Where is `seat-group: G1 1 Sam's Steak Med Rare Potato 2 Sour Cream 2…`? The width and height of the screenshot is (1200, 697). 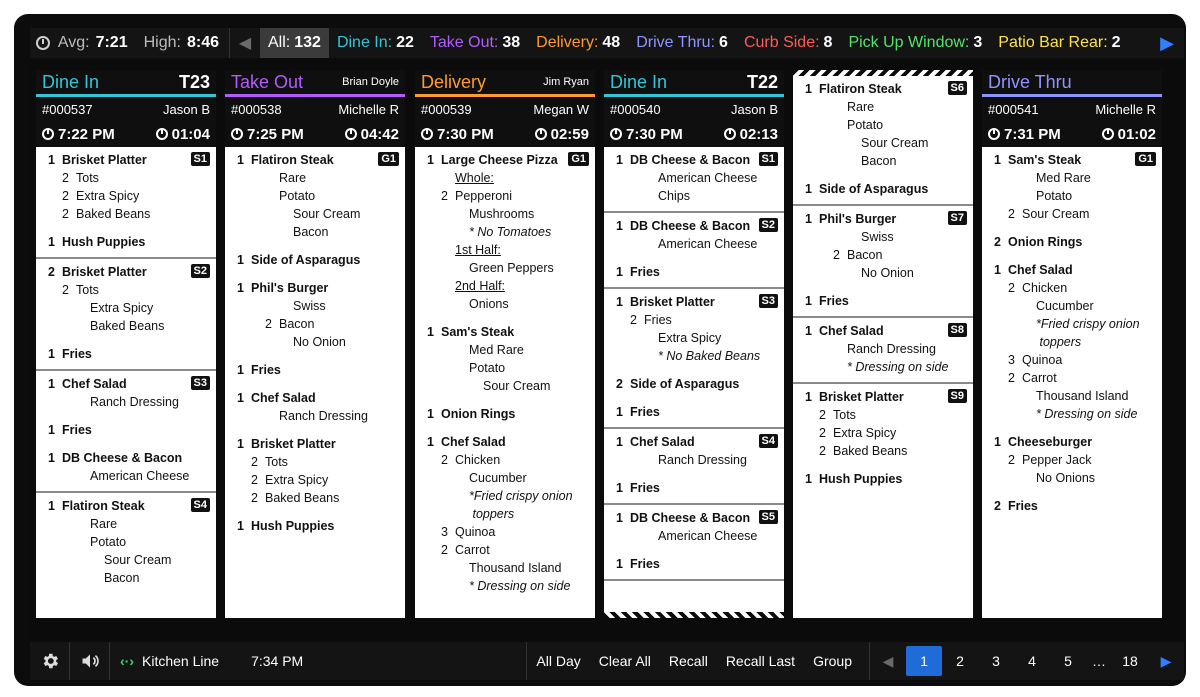 seat-group: G1 1 Sam's Steak Med Rare Potato 2 Sour Cream 2… is located at coordinates (1072, 334).